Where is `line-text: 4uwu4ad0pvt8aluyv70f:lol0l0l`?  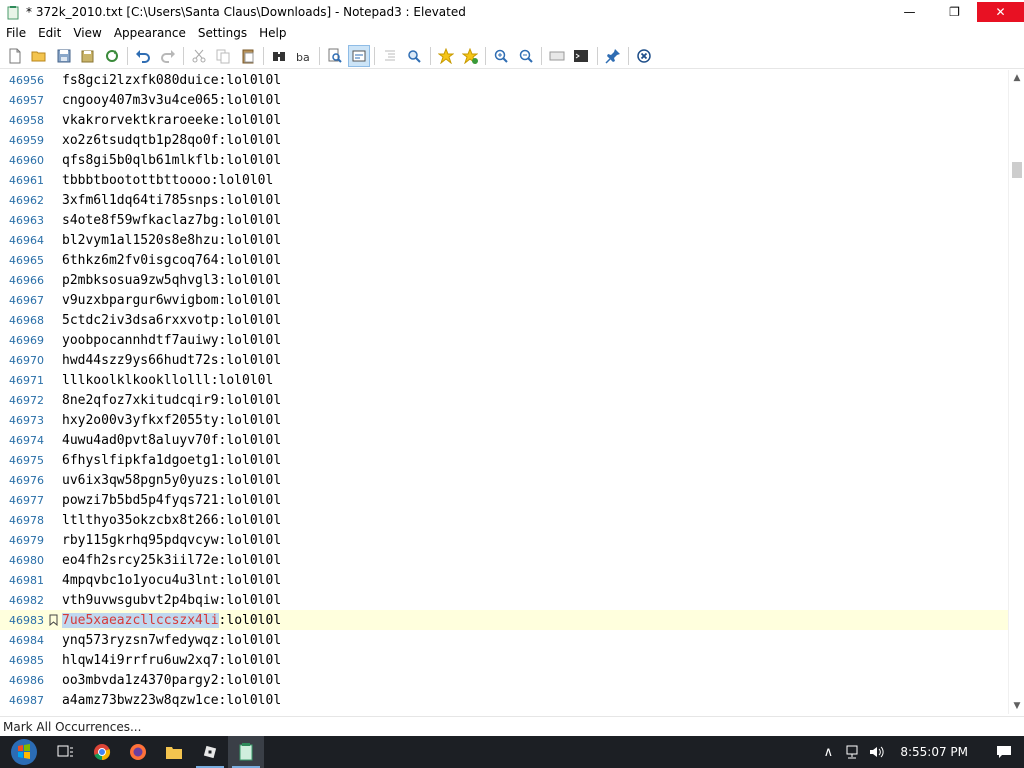
line-text: 4uwu4ad0pvt8aluyv70f:lol0l0l is located at coordinates (171, 440).